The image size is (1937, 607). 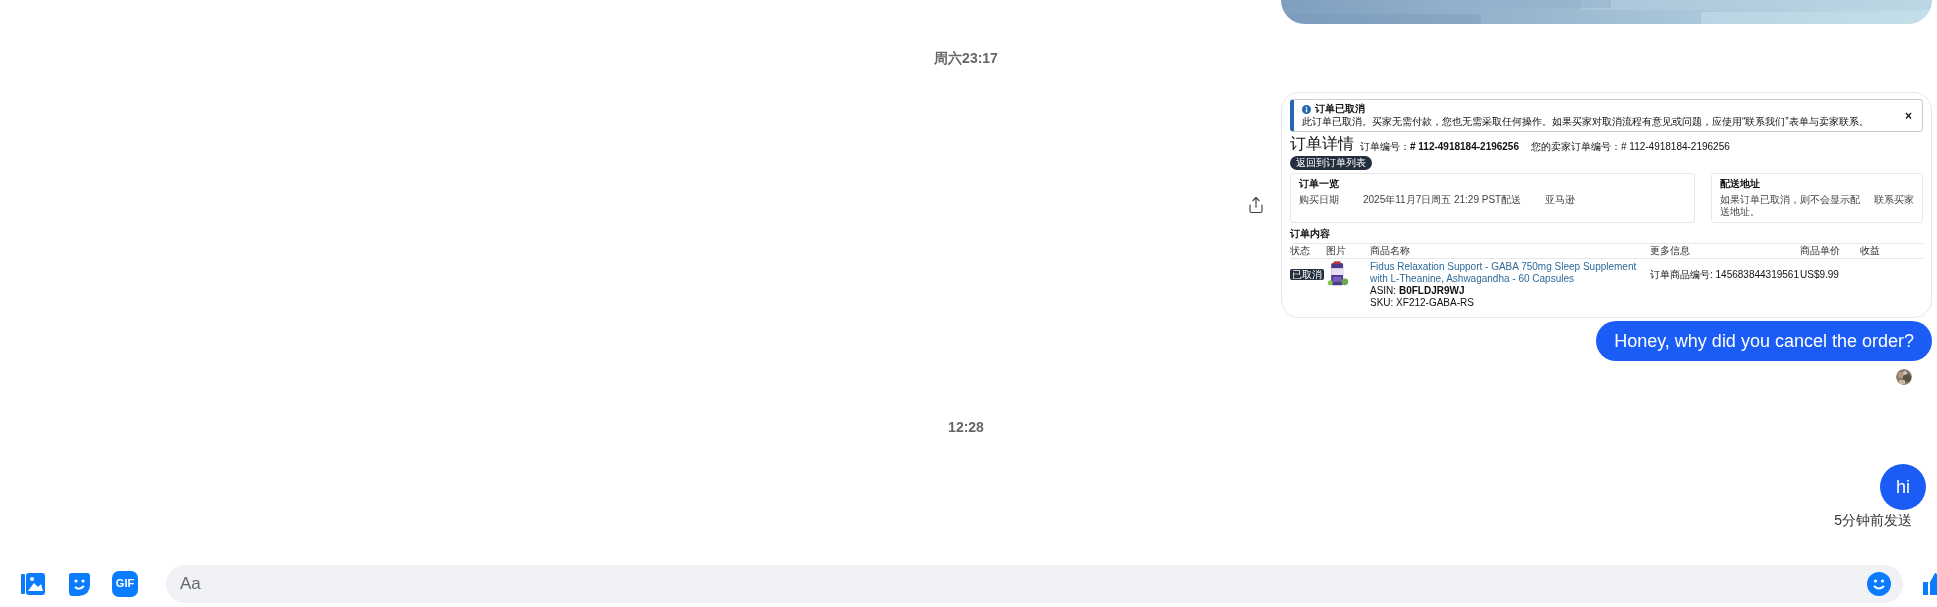 What do you see at coordinates (1510, 251) in the screenshot?
I see `column-header: 商品名称` at bounding box center [1510, 251].